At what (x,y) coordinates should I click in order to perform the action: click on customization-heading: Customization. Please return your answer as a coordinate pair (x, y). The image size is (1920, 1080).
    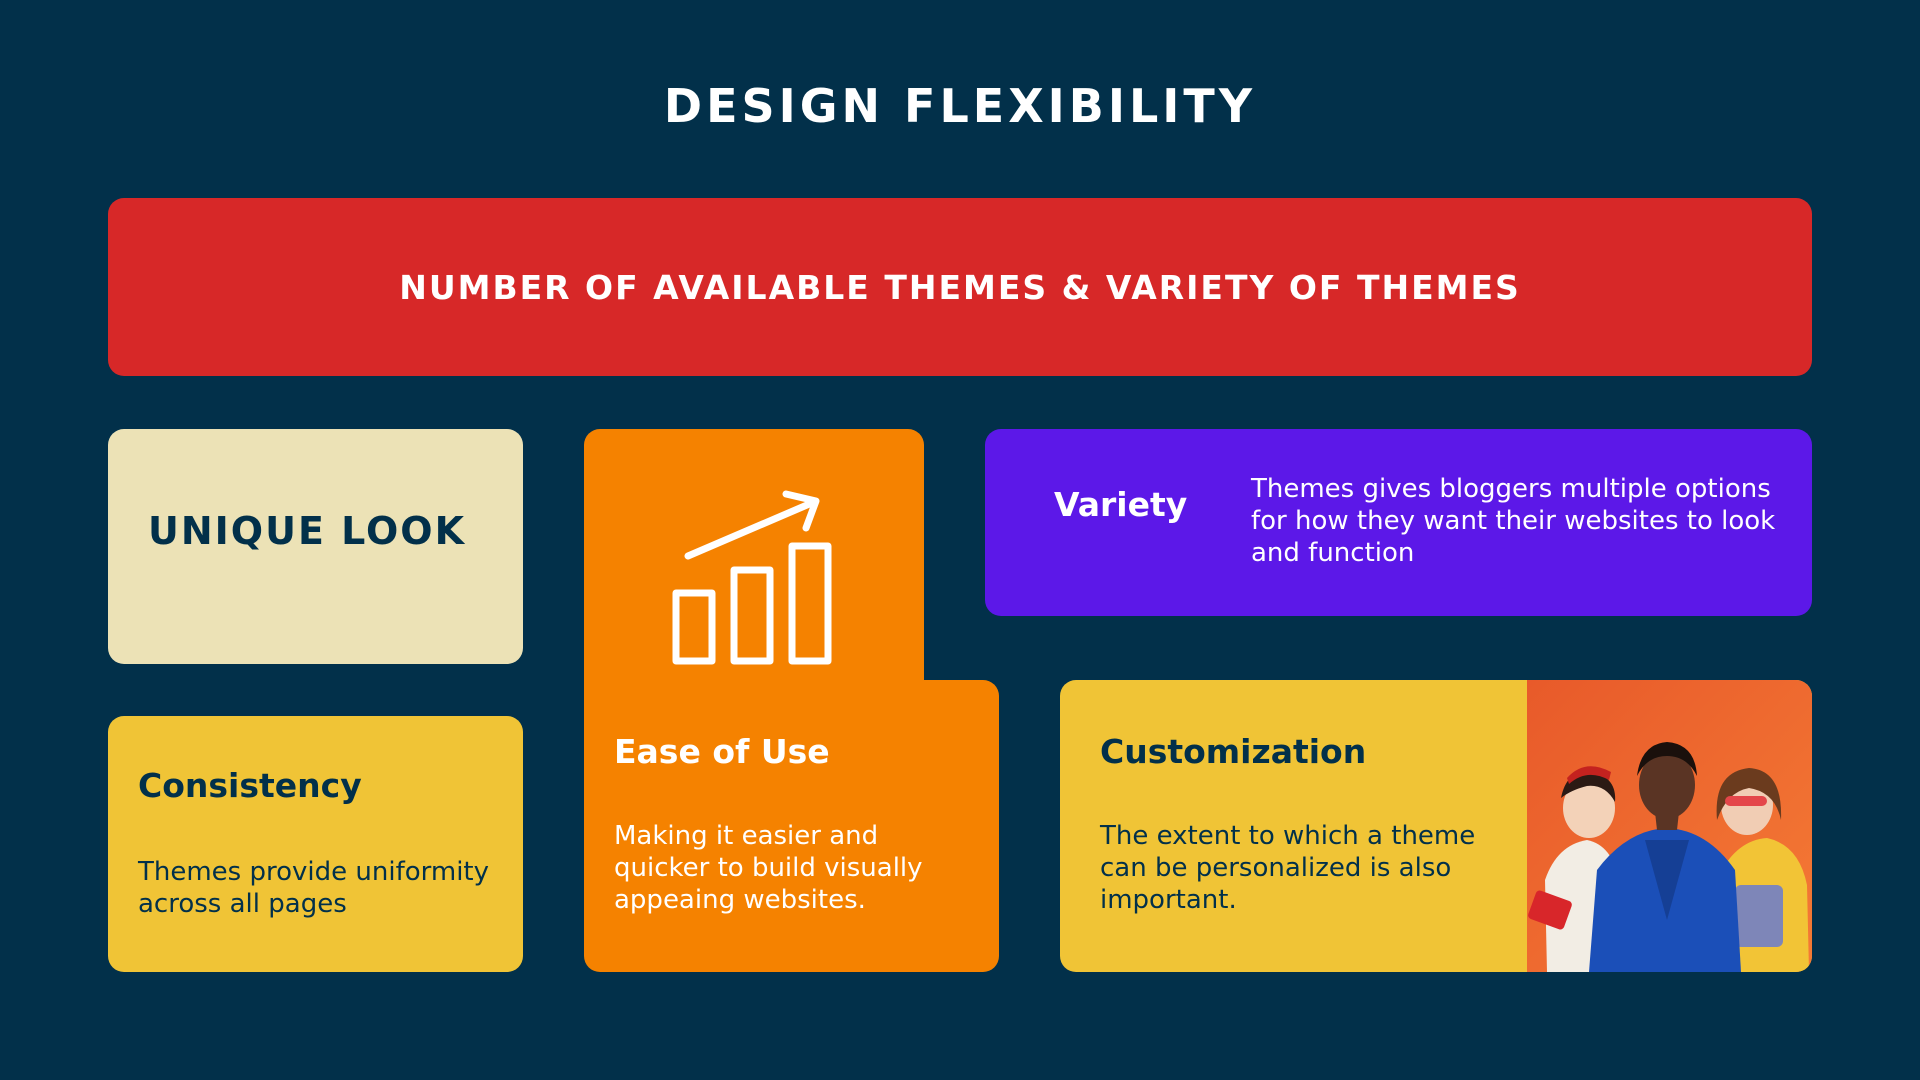
    Looking at the image, I should click on (1233, 751).